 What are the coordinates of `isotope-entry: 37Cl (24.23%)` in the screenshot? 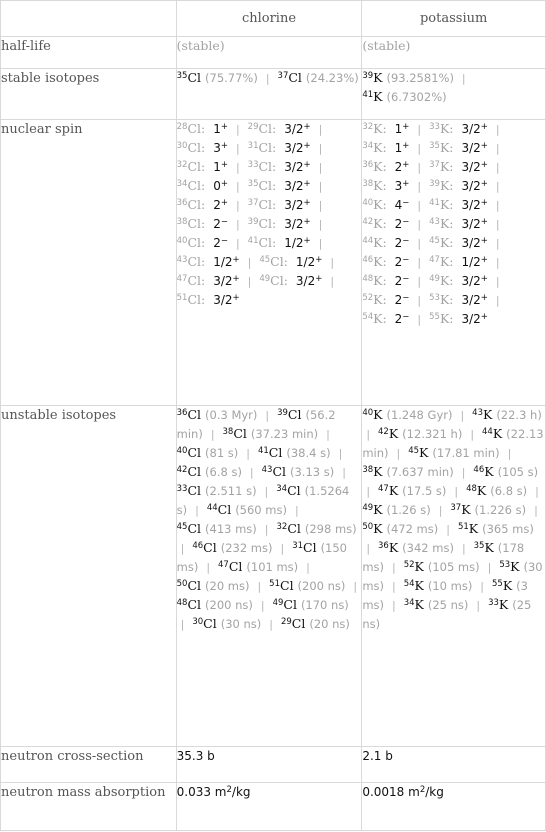 It's located at (318, 77).